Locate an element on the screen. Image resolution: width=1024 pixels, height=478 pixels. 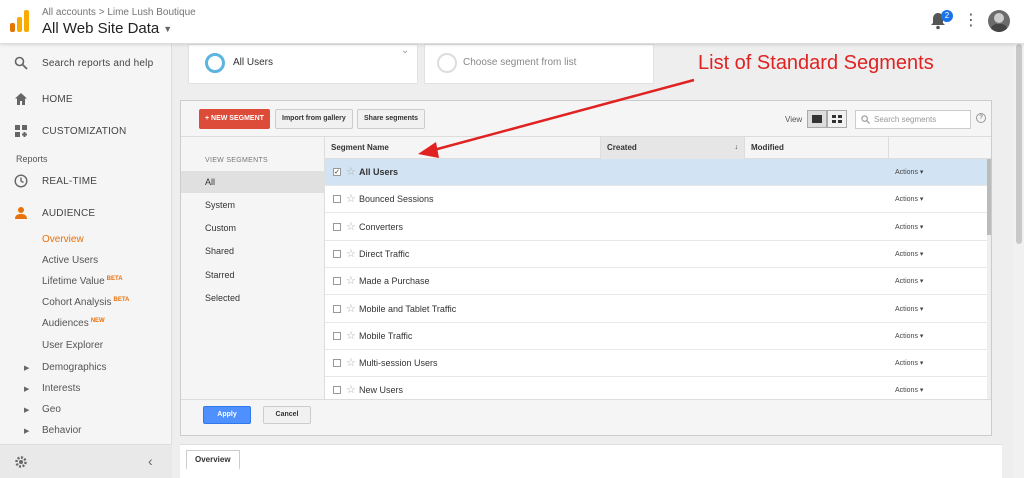
chevron-down-icon: ⌄ is located at coordinates (405, 50).